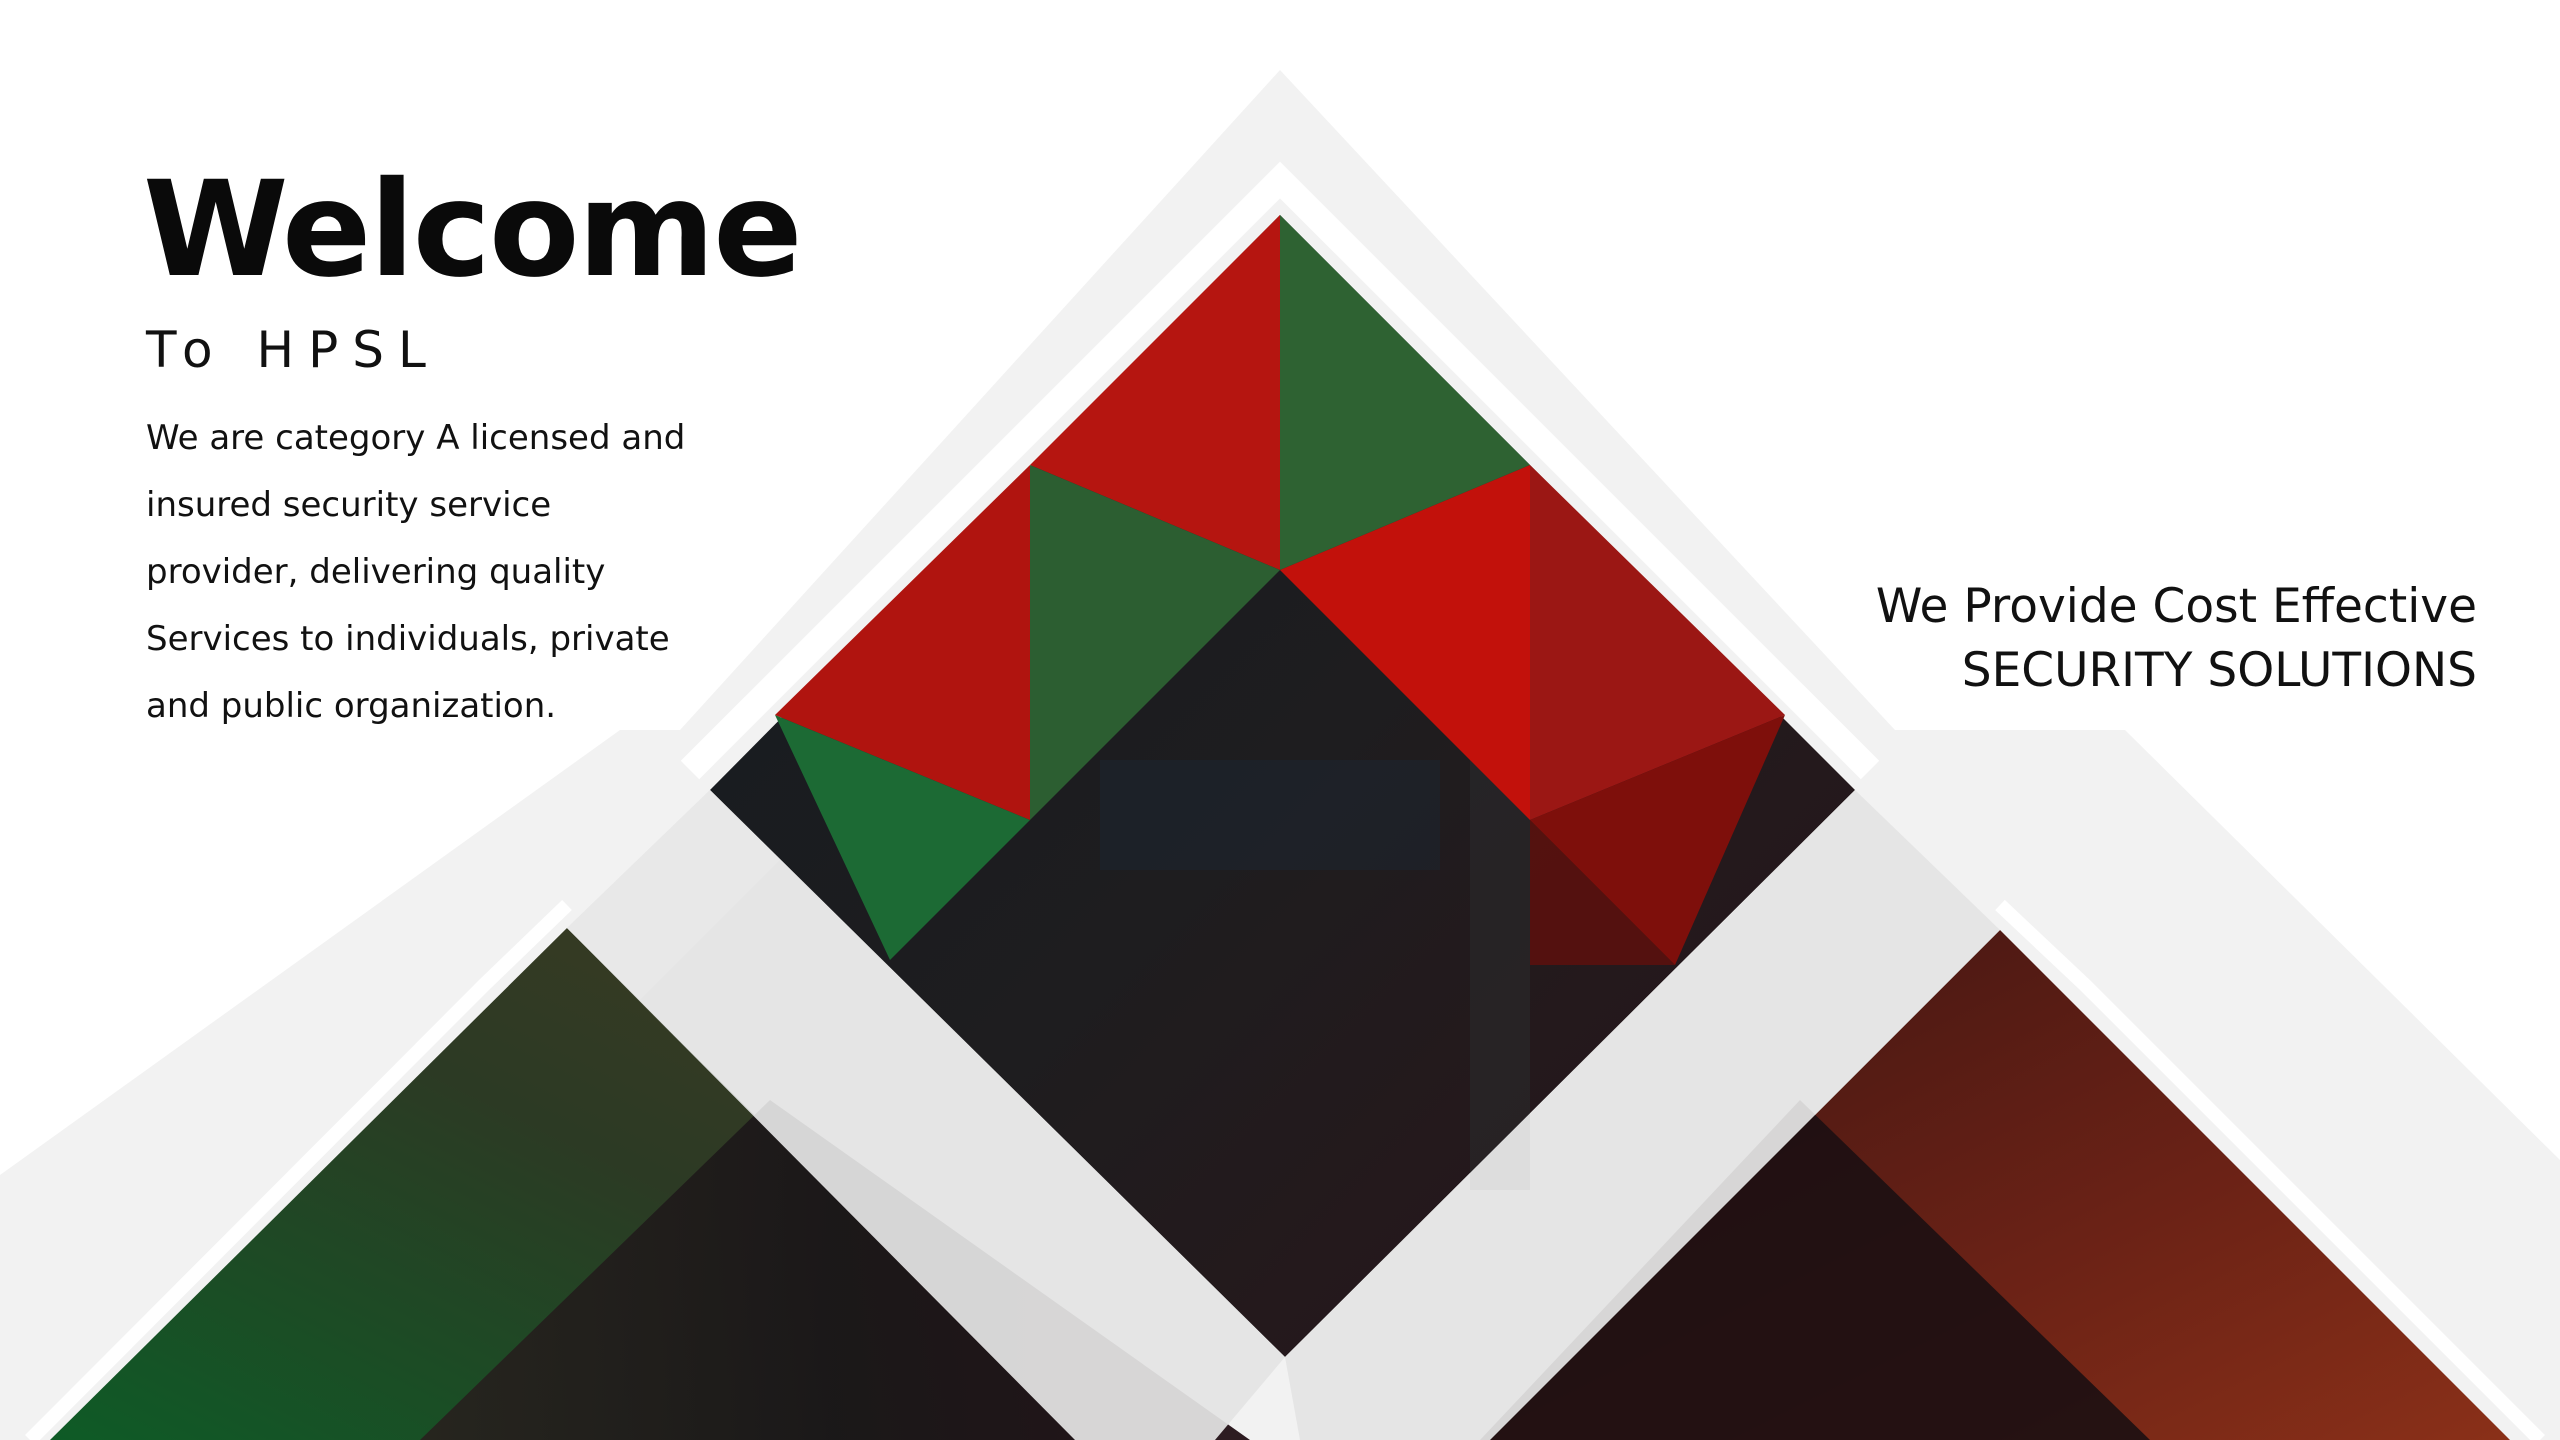 The height and width of the screenshot is (1440, 2560). I want to click on tagline-line-1: We Provide Cost Effective, so click(2176, 606).